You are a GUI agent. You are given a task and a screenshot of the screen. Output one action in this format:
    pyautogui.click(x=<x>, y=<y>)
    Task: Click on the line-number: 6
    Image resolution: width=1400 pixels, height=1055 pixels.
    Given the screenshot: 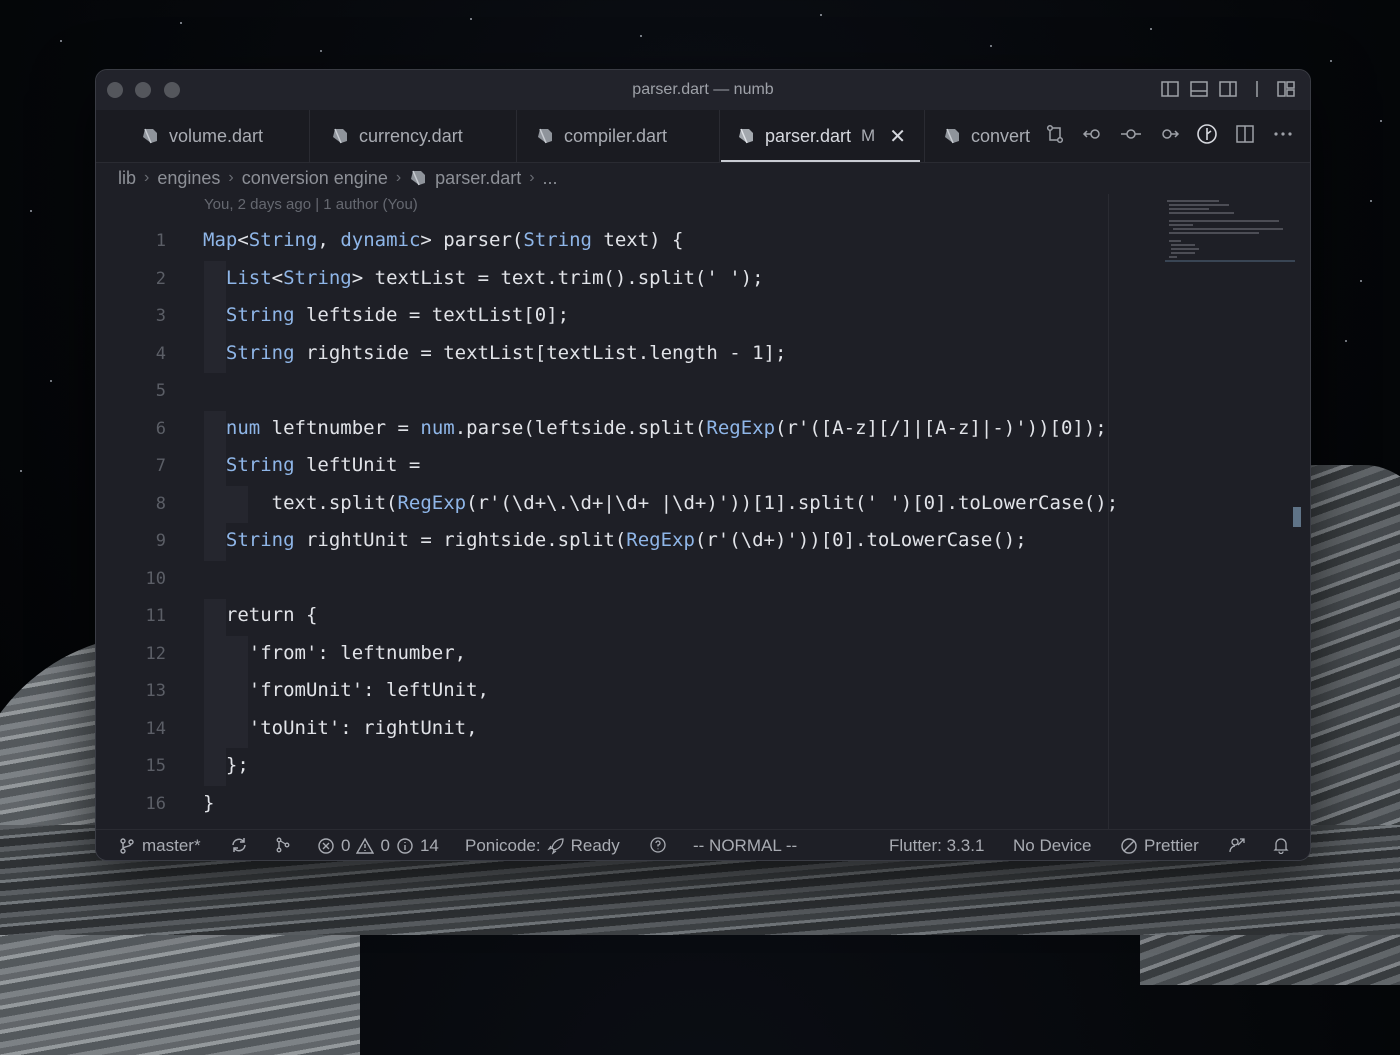 What is the action you would take?
    pyautogui.click(x=160, y=428)
    